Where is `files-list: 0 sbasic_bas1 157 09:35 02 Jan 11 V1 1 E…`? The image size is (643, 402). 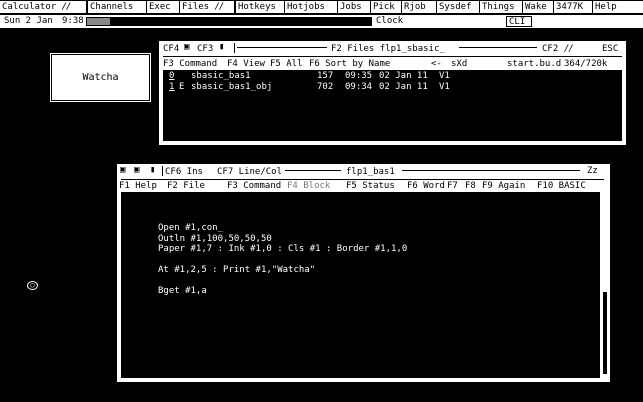
files-list: 0 sbasic_bas1 157 09:35 02 Jan 11 V1 1 E… is located at coordinates (392, 105).